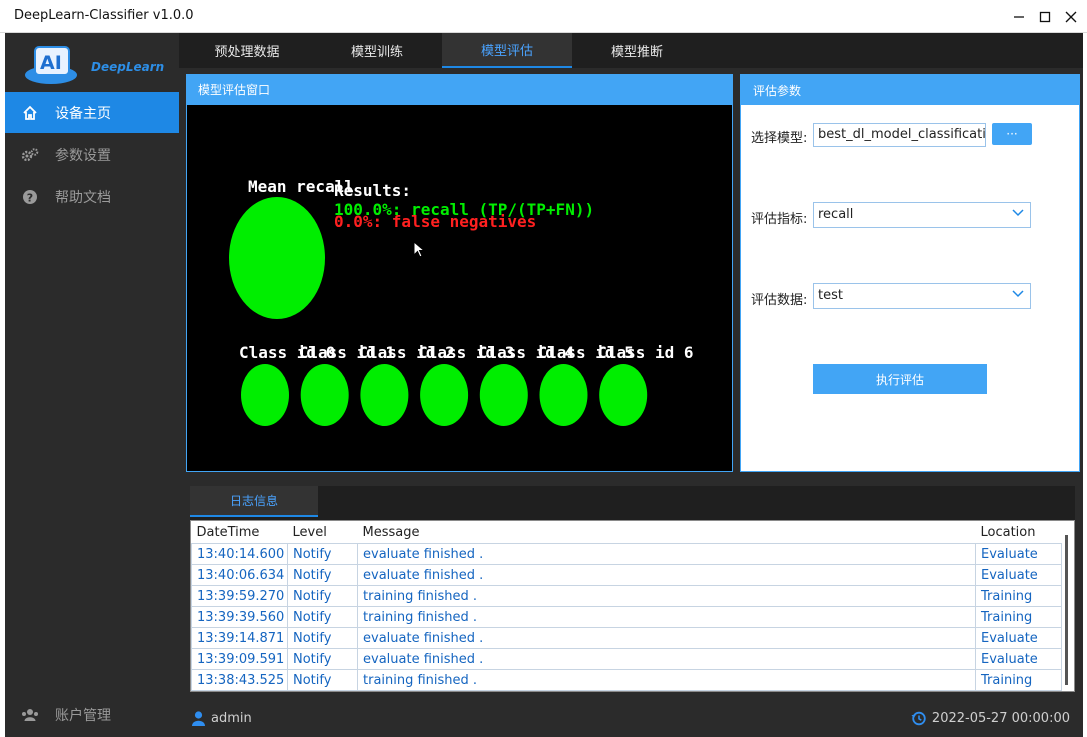  Describe the element at coordinates (373, 190) in the screenshot. I see `results-title: Results:` at that location.